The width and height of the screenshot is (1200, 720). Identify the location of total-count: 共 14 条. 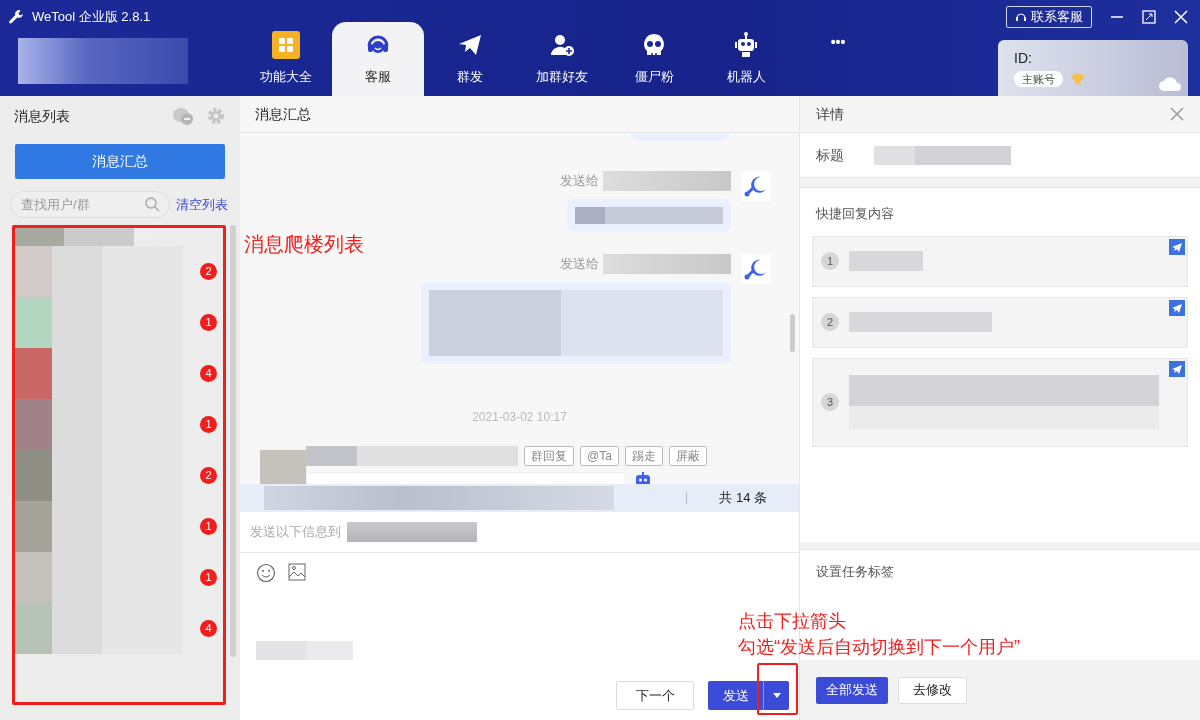
(743, 498).